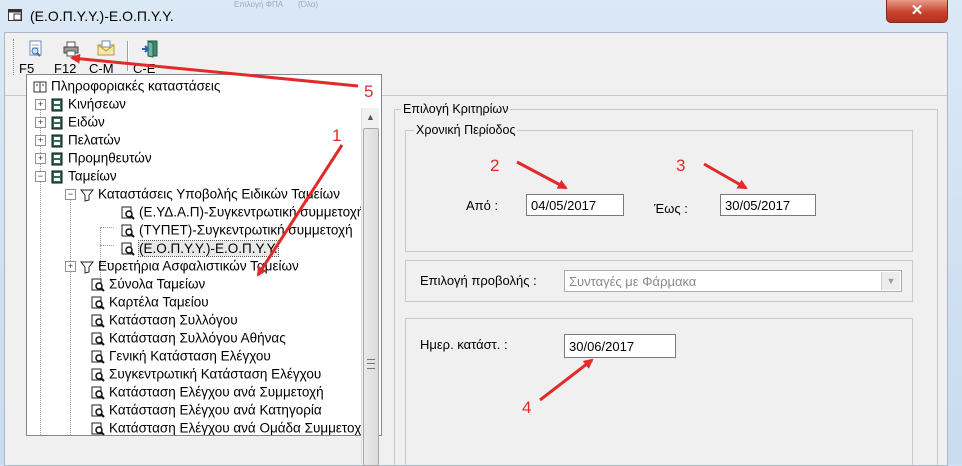 This screenshot has width=962, height=466. I want to click on annotation-label-5: 5, so click(369, 91).